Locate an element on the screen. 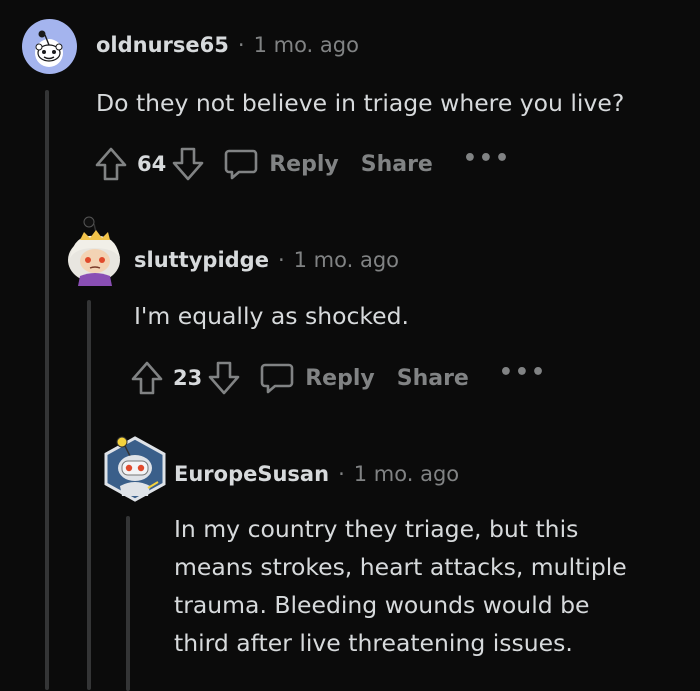 This screenshot has height=691, width=700. default-snoo-avatar-icon is located at coordinates (49, 46).